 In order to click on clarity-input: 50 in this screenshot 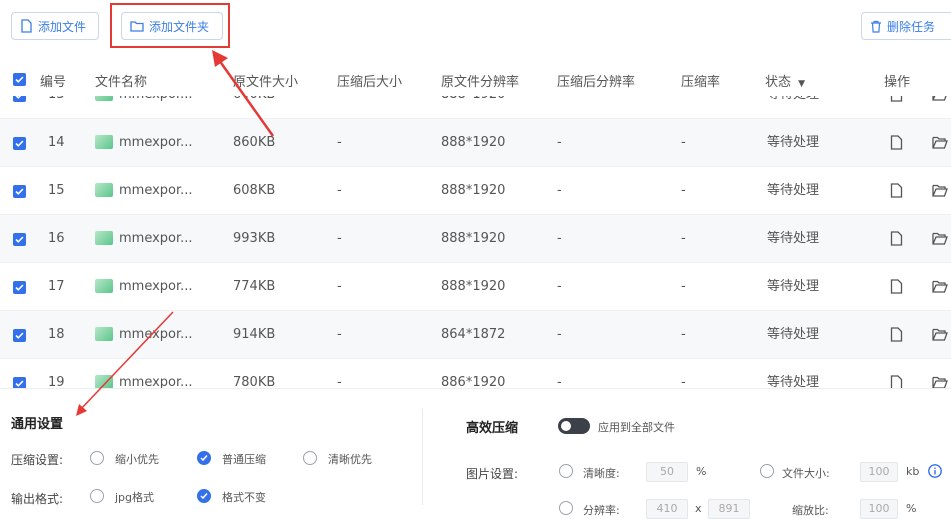, I will do `click(667, 472)`.